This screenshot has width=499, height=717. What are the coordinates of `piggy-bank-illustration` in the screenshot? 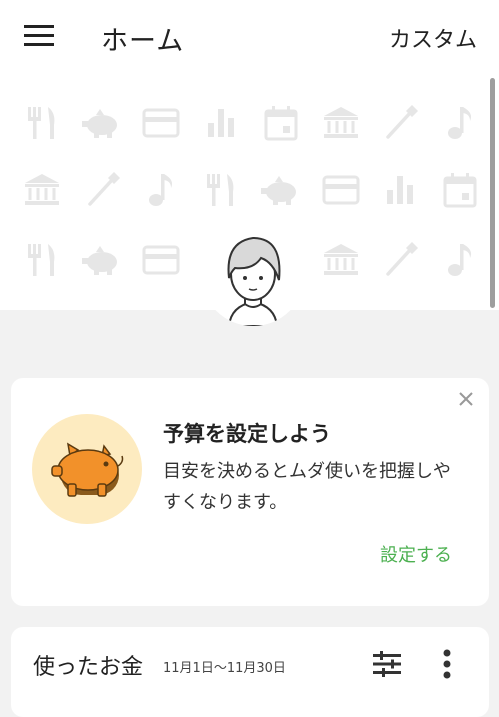 It's located at (87, 469).